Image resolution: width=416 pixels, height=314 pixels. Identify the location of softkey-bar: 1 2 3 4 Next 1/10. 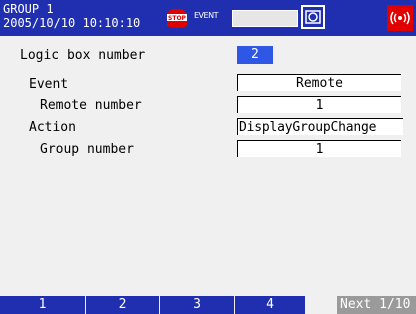
(208, 305).